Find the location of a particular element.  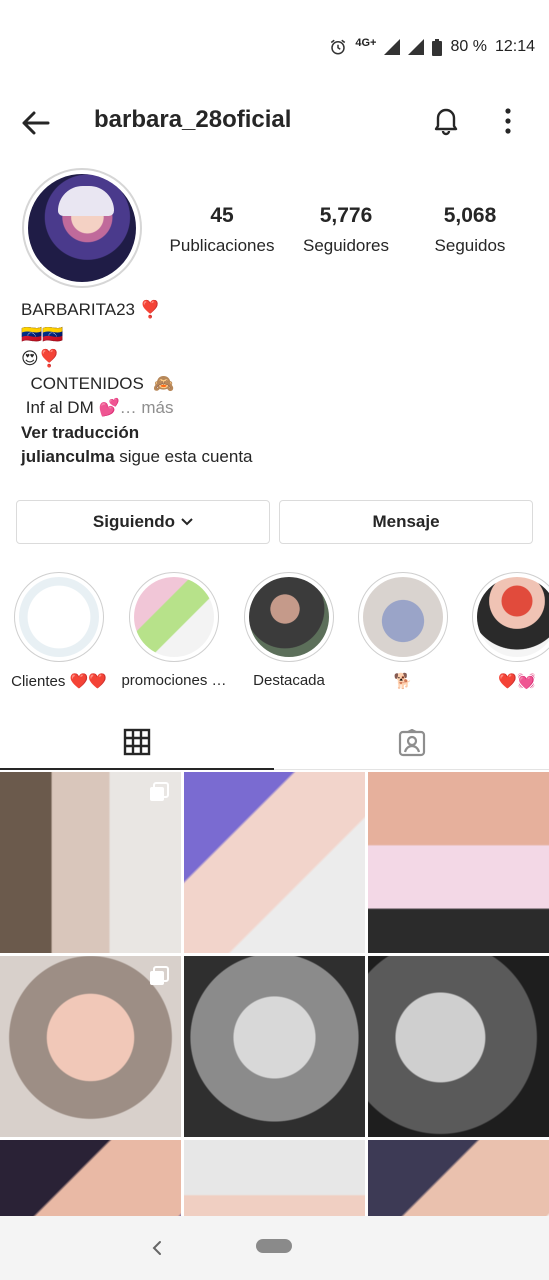

tab-posts-grid is located at coordinates (137, 743).